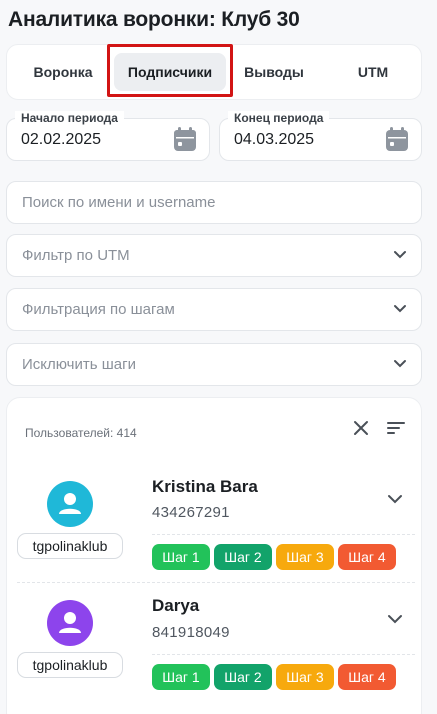 The width and height of the screenshot is (437, 714). I want to click on tab-bar: Воронка Подписчики Выводы UTM, so click(214, 72).